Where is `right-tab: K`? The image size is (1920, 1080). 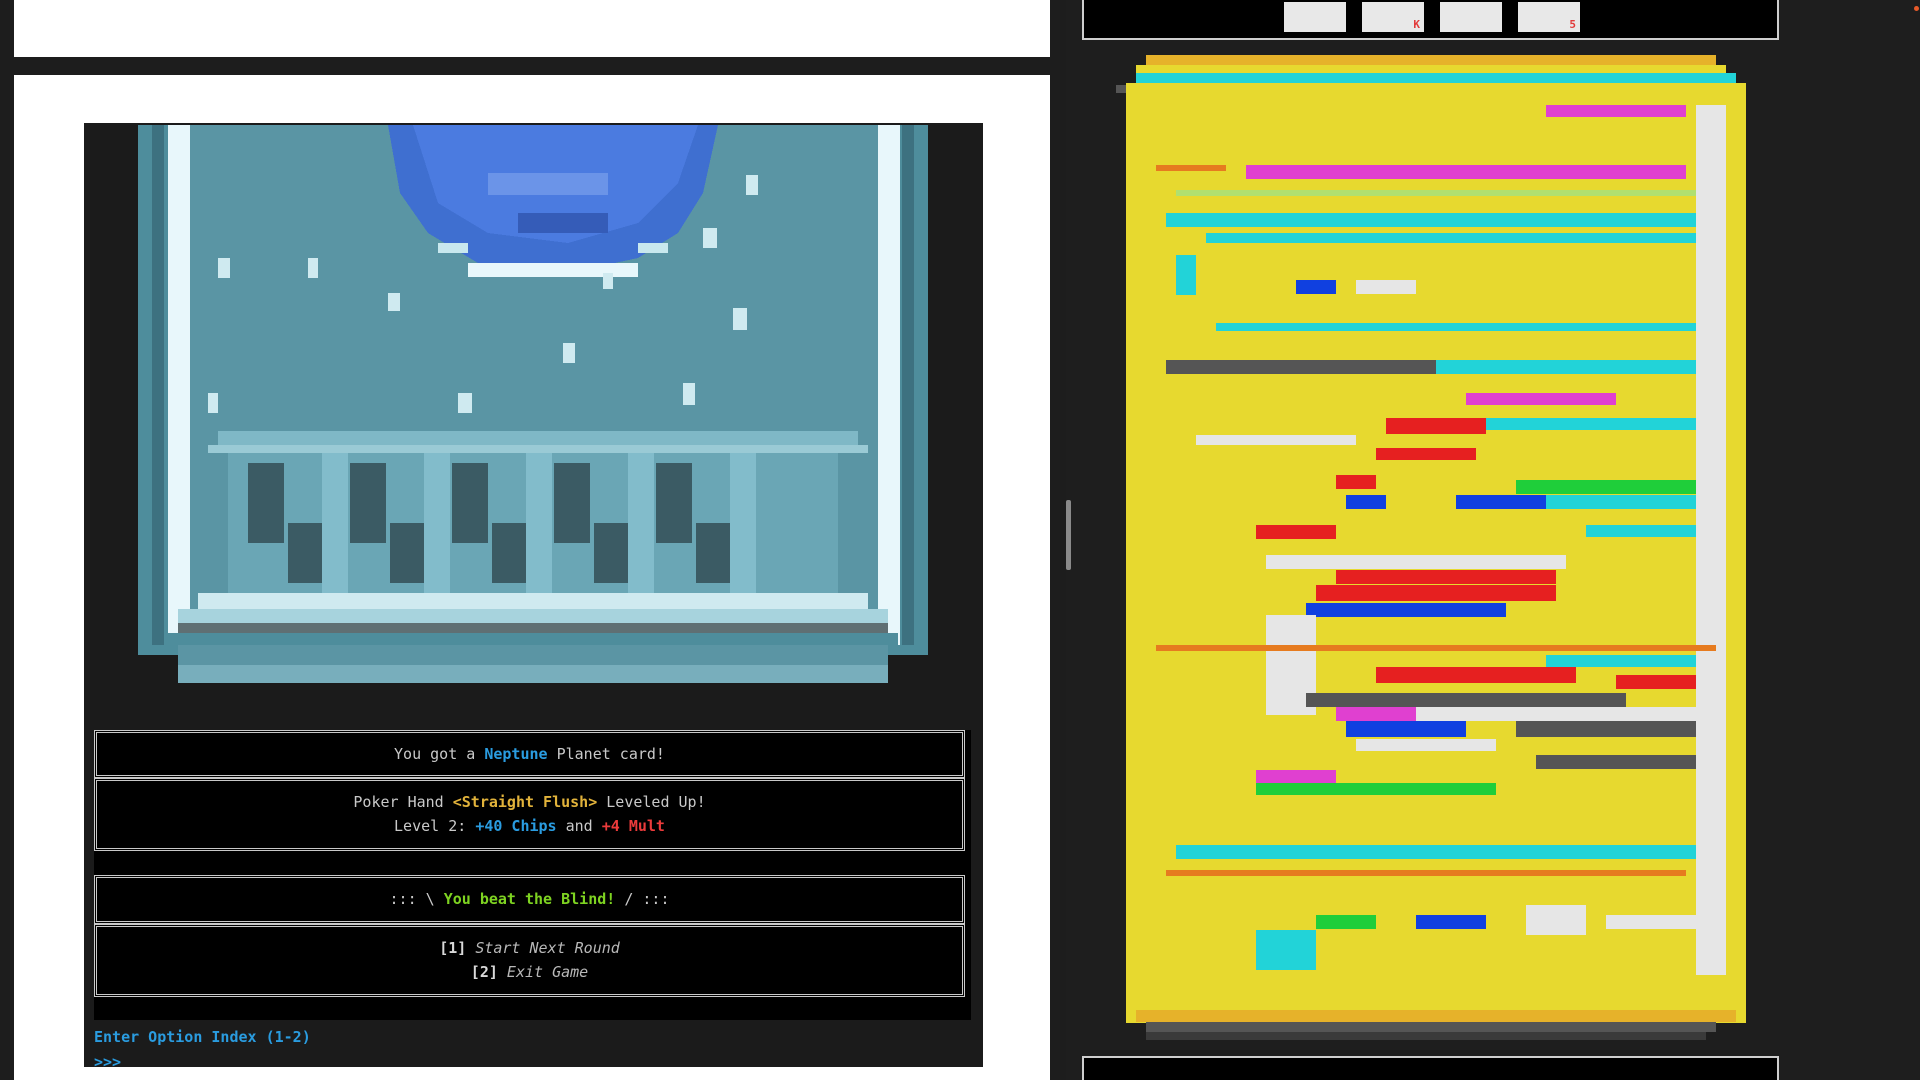
right-tab: K is located at coordinates (1393, 17).